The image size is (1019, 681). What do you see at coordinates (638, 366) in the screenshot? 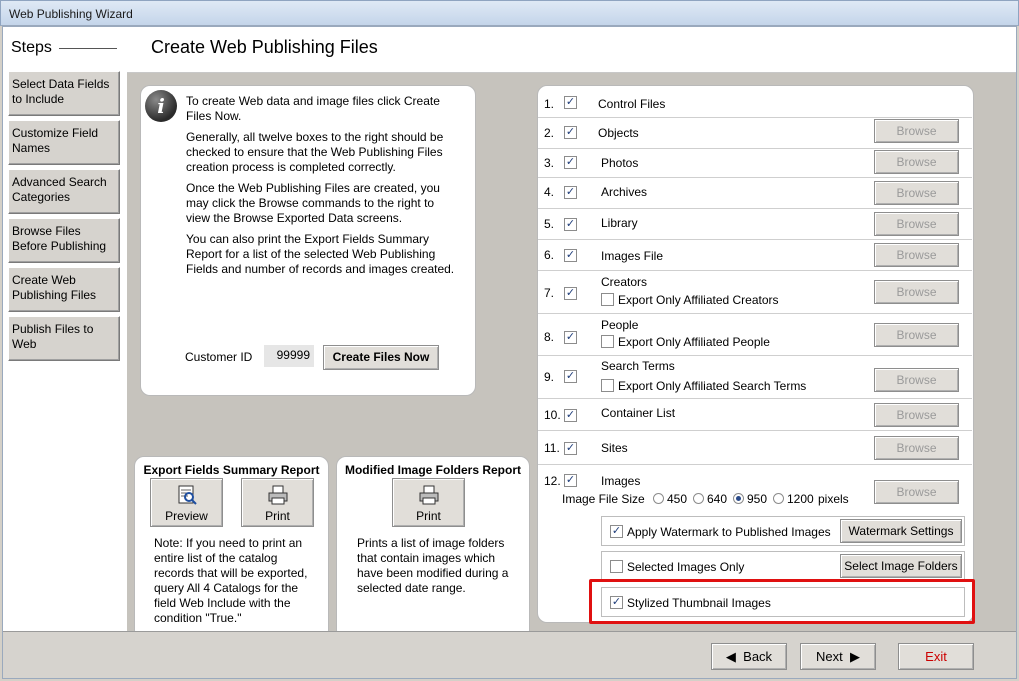
I see `file-label: Search Terms` at bounding box center [638, 366].